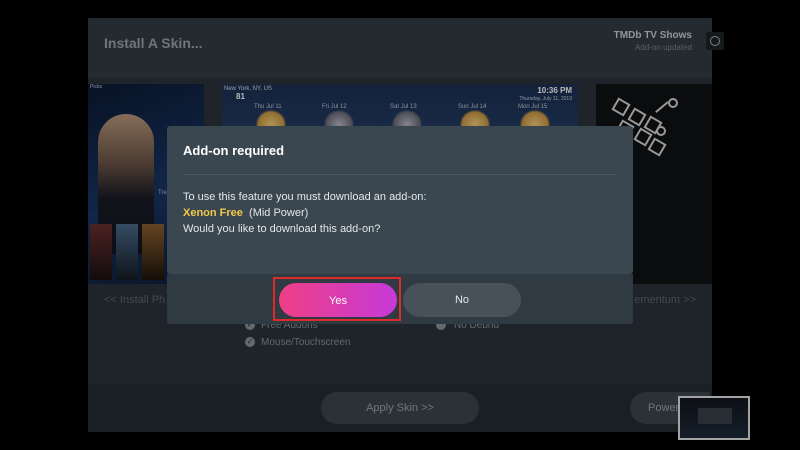 This screenshot has height=450, width=800. I want to click on dialog-divider, so click(400, 174).